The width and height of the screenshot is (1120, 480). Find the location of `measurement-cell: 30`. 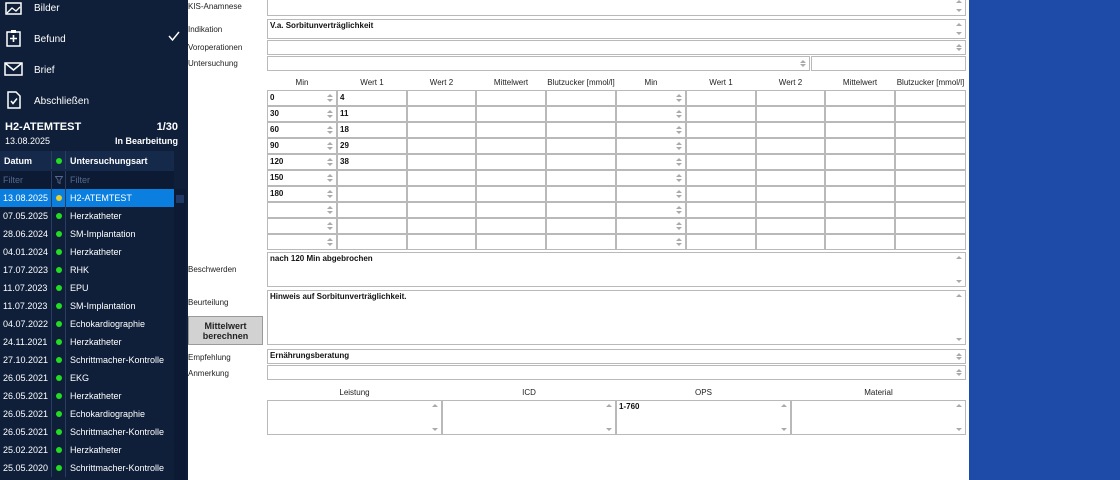

measurement-cell: 30 is located at coordinates (302, 114).